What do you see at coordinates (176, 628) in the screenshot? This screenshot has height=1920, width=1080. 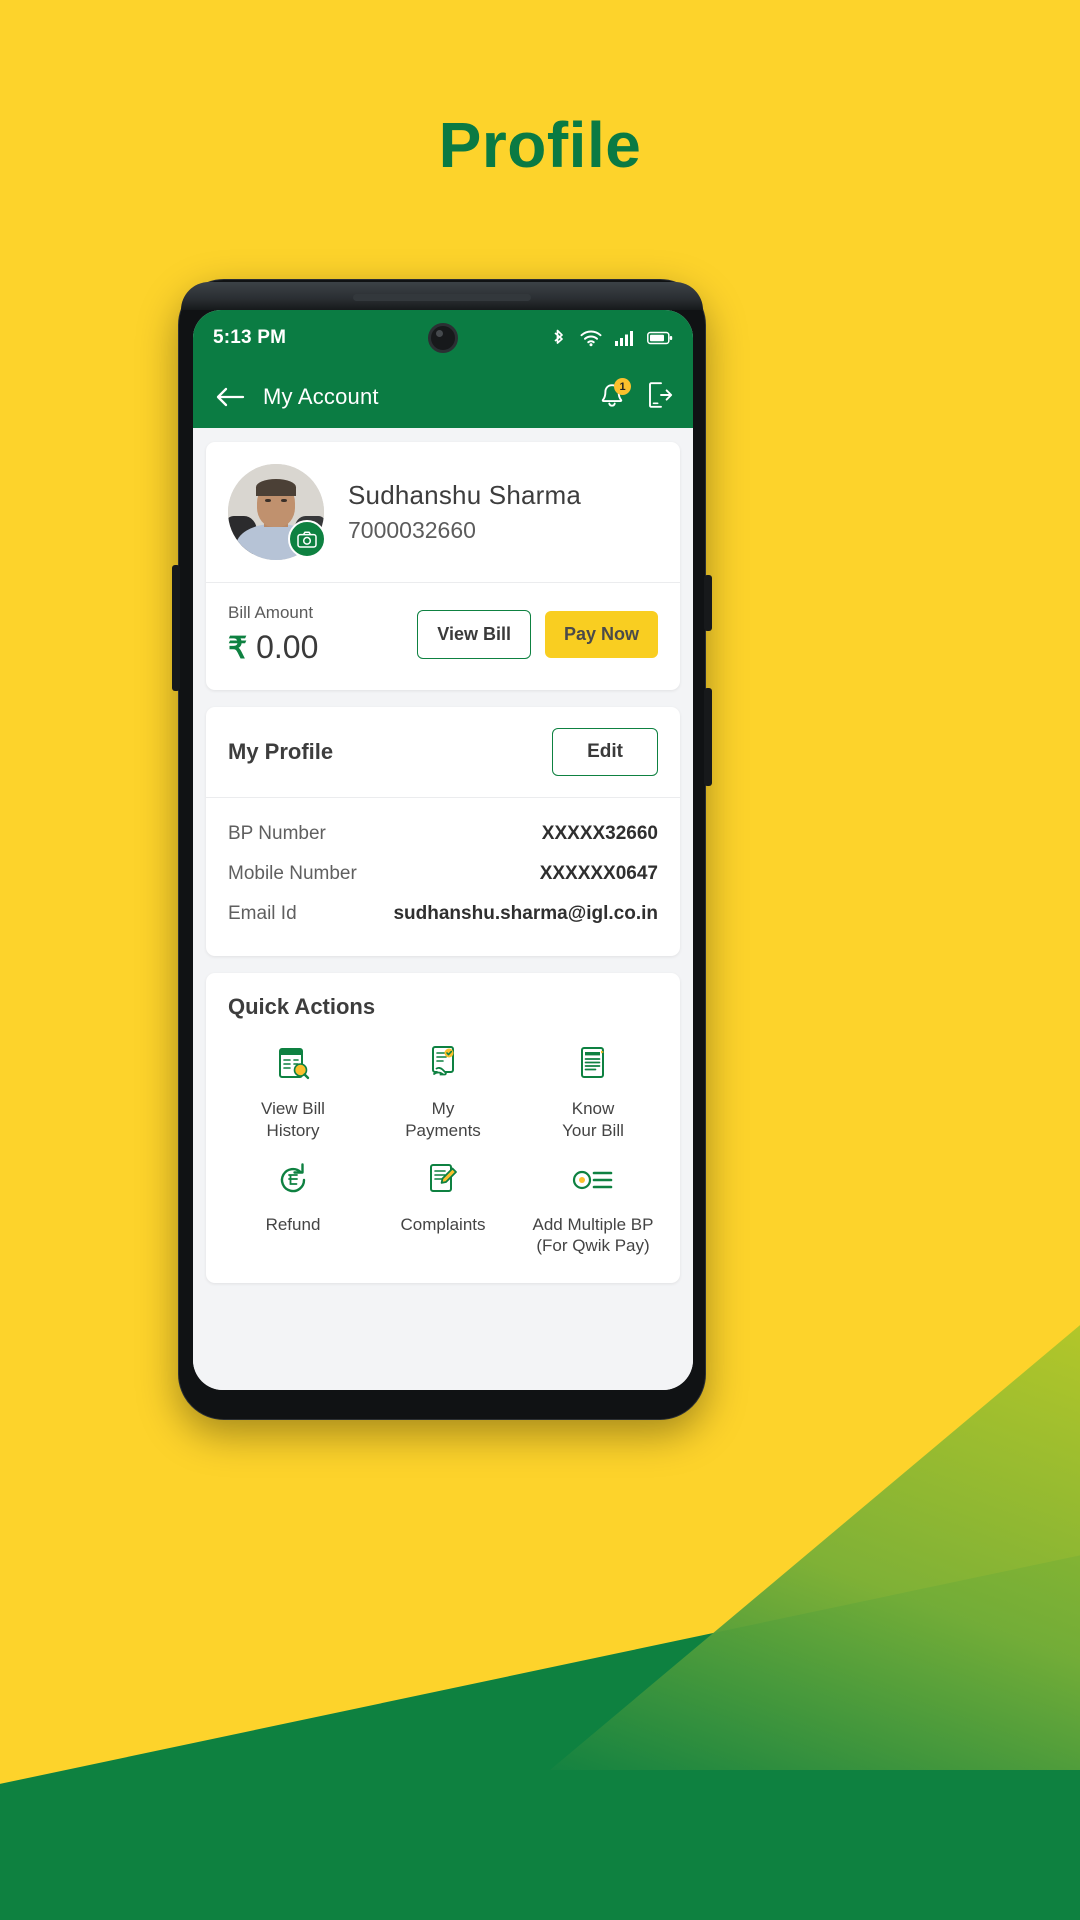 I see `volume-button` at bounding box center [176, 628].